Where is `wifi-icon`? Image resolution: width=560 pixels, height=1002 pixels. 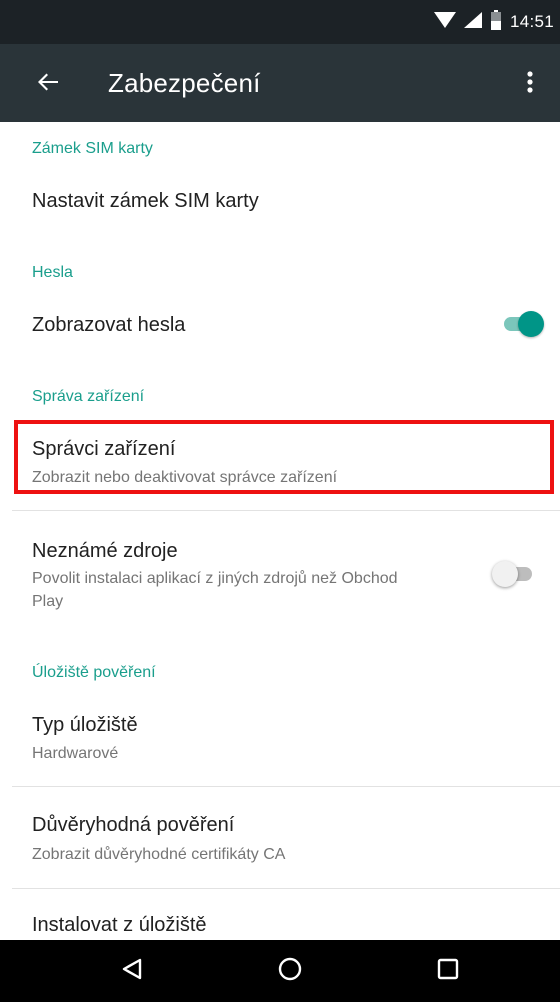 wifi-icon is located at coordinates (444, 22).